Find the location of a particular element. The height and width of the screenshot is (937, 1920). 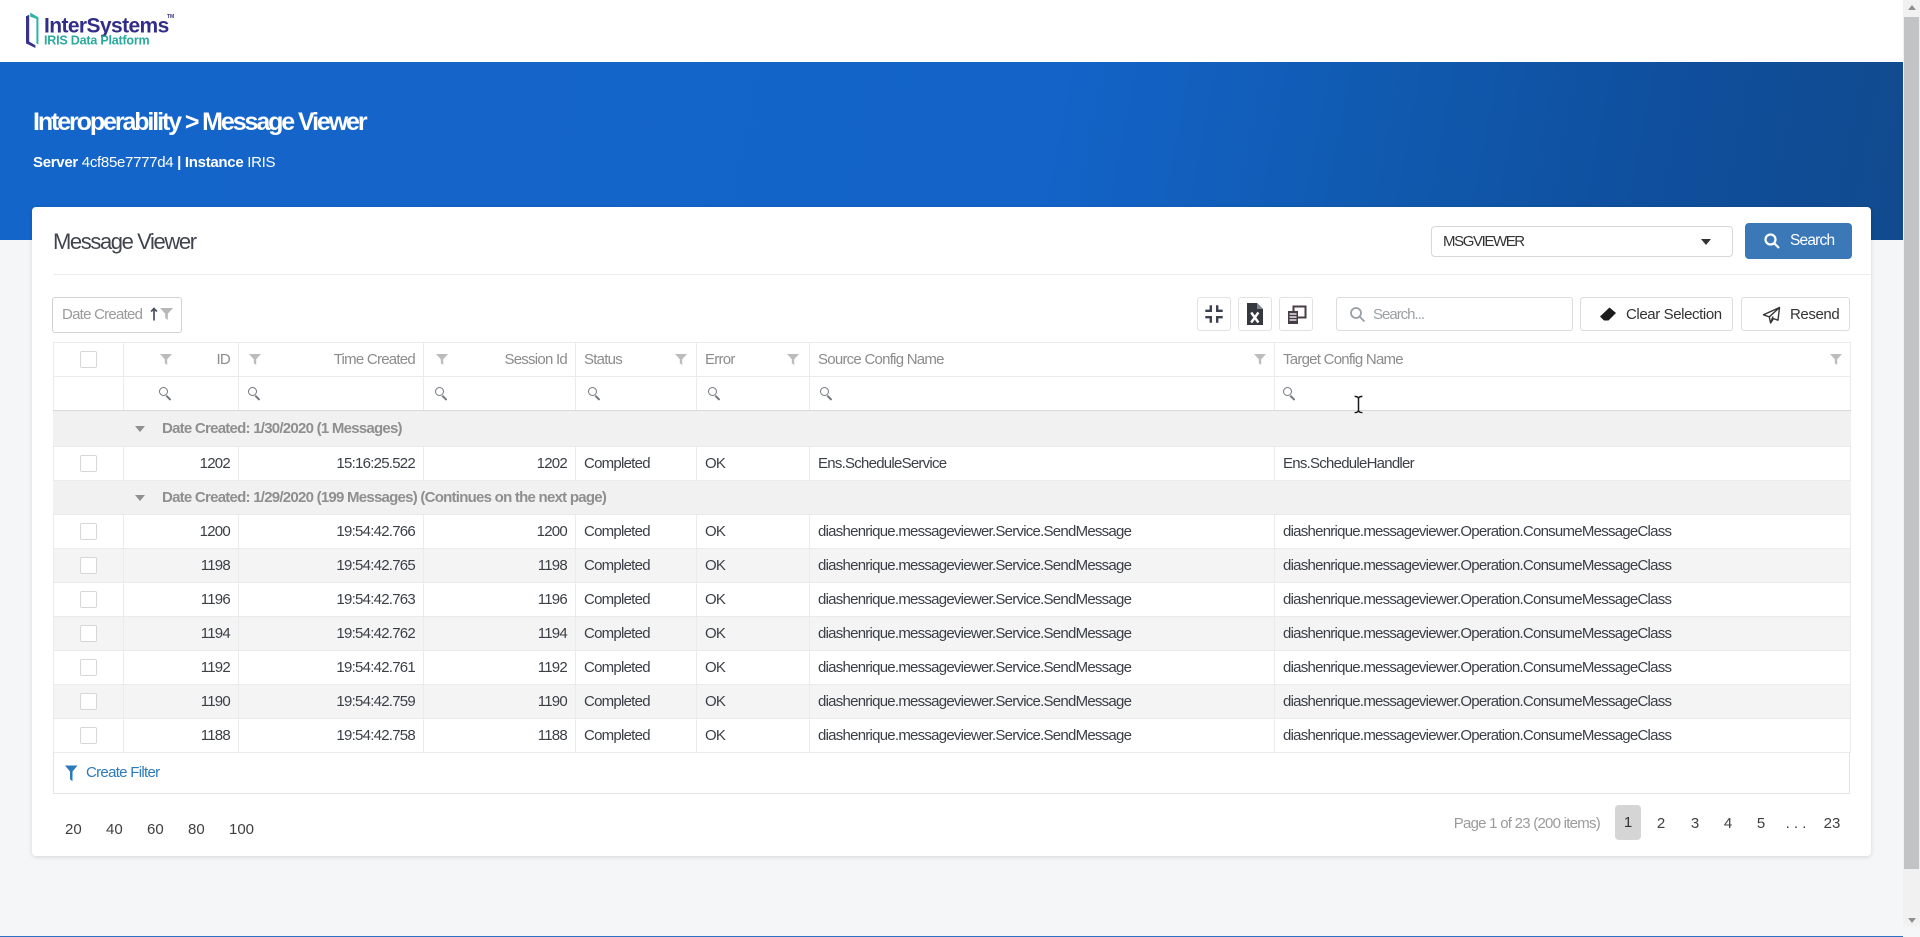

svg-text: IRIS Data Platform is located at coordinates (97, 41).